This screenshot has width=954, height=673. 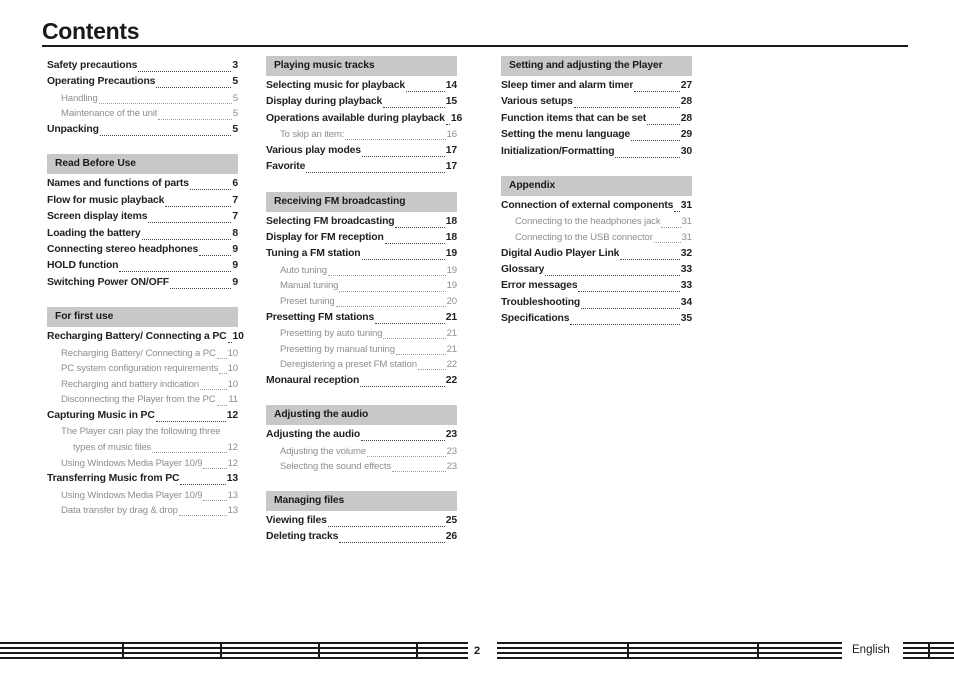 I want to click on toc-entry: Presetting FM stations 21, so click(x=361, y=318).